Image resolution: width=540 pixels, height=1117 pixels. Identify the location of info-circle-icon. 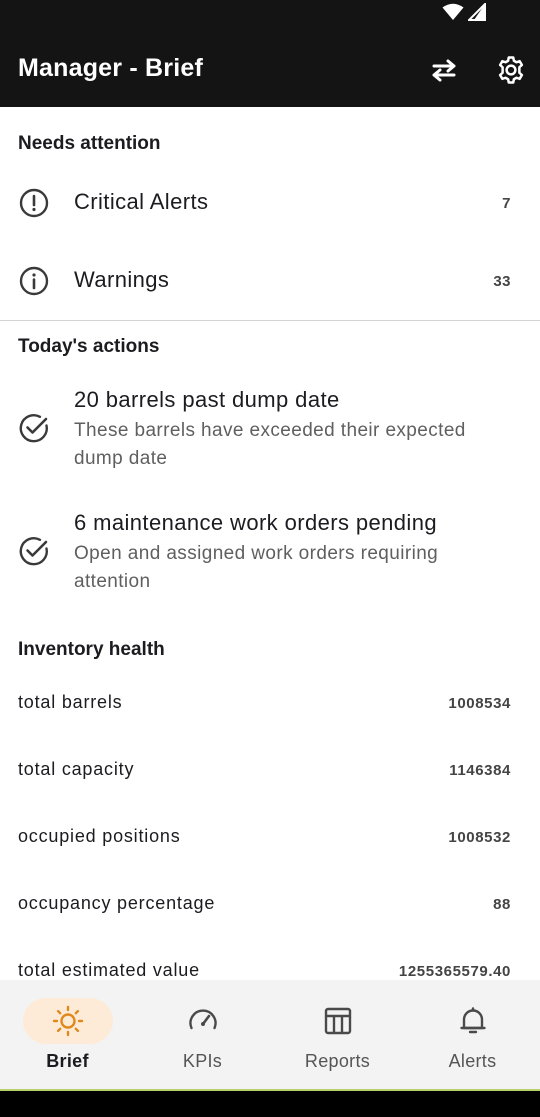
(34, 281).